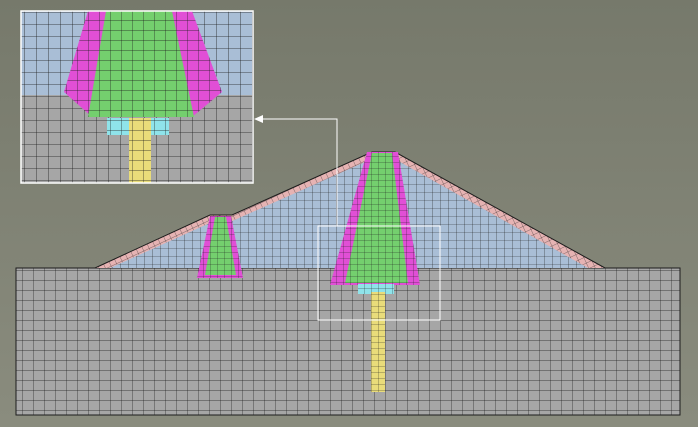 This screenshot has width=698, height=427. What do you see at coordinates (137, 97) in the screenshot?
I see `inset-detail-view` at bounding box center [137, 97].